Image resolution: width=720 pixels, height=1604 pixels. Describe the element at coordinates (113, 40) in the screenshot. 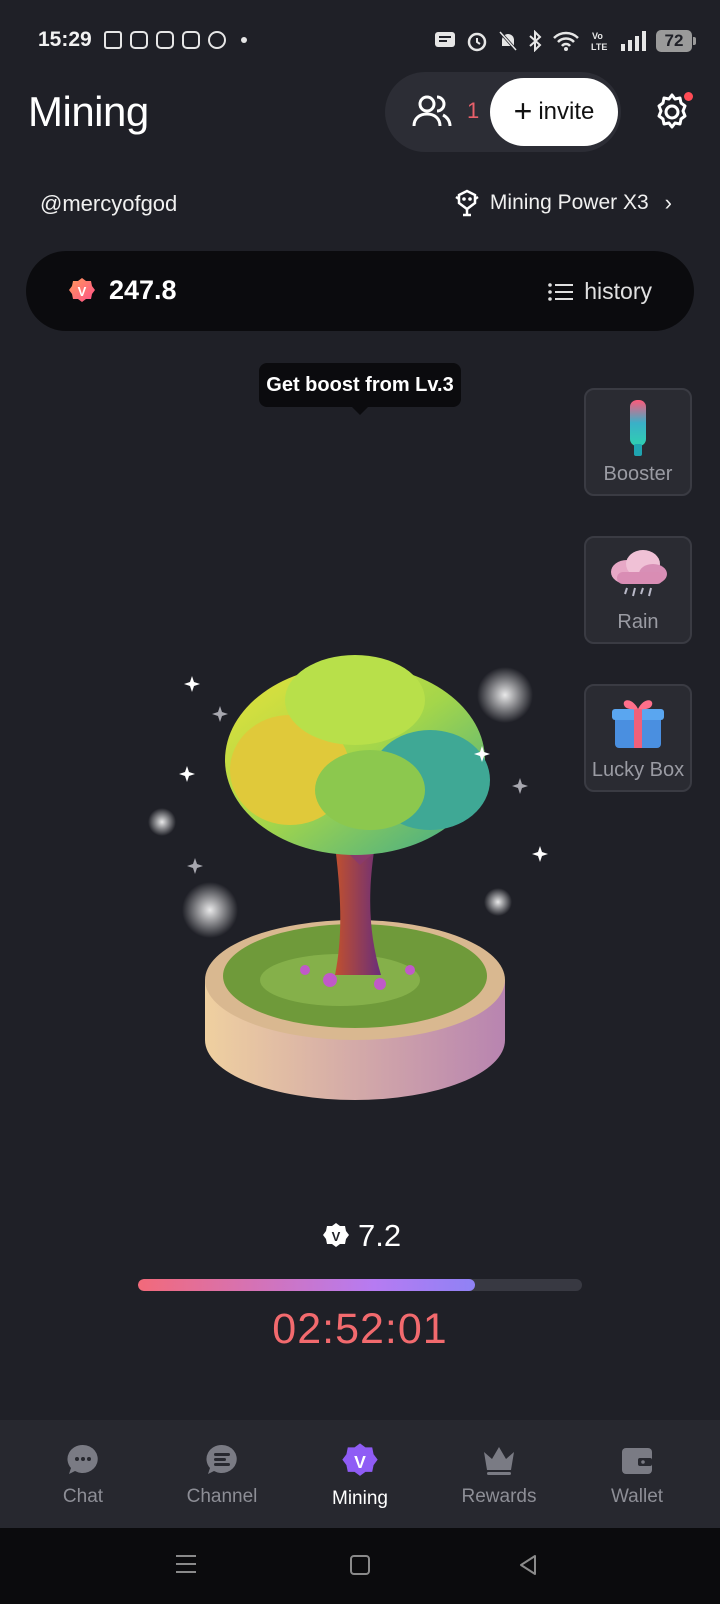

I see `facebook-icon` at that location.